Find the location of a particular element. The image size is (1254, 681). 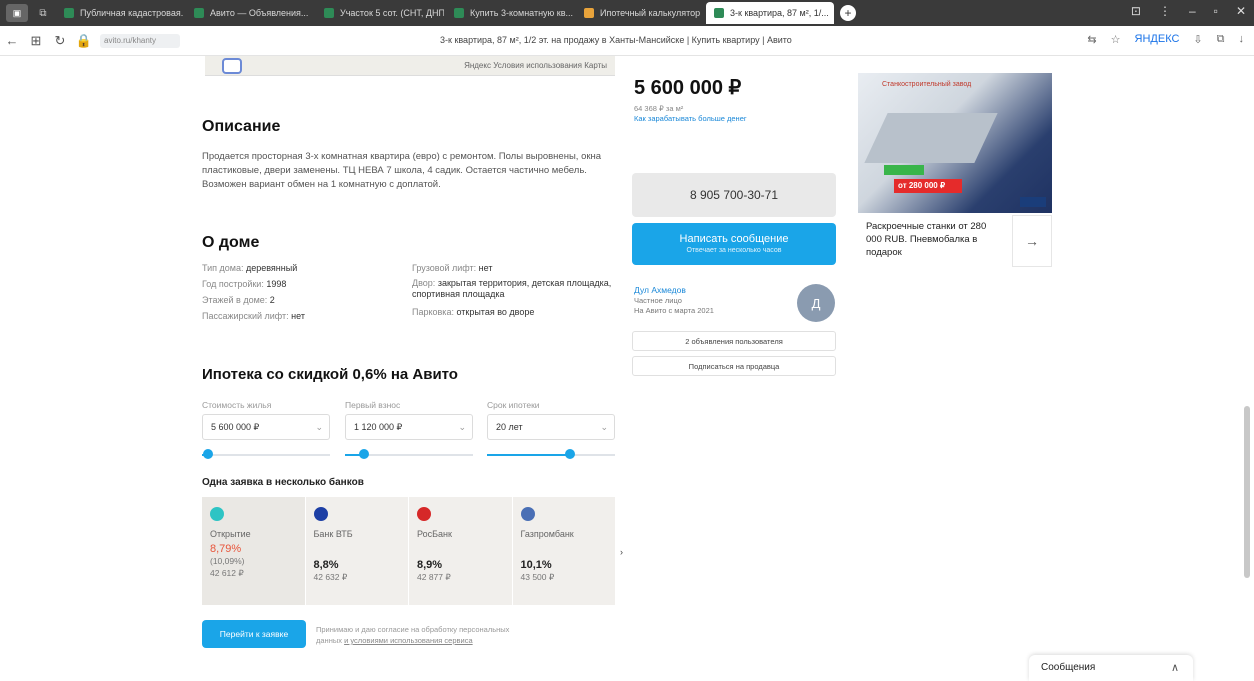

slider-track is located at coordinates (266, 455).